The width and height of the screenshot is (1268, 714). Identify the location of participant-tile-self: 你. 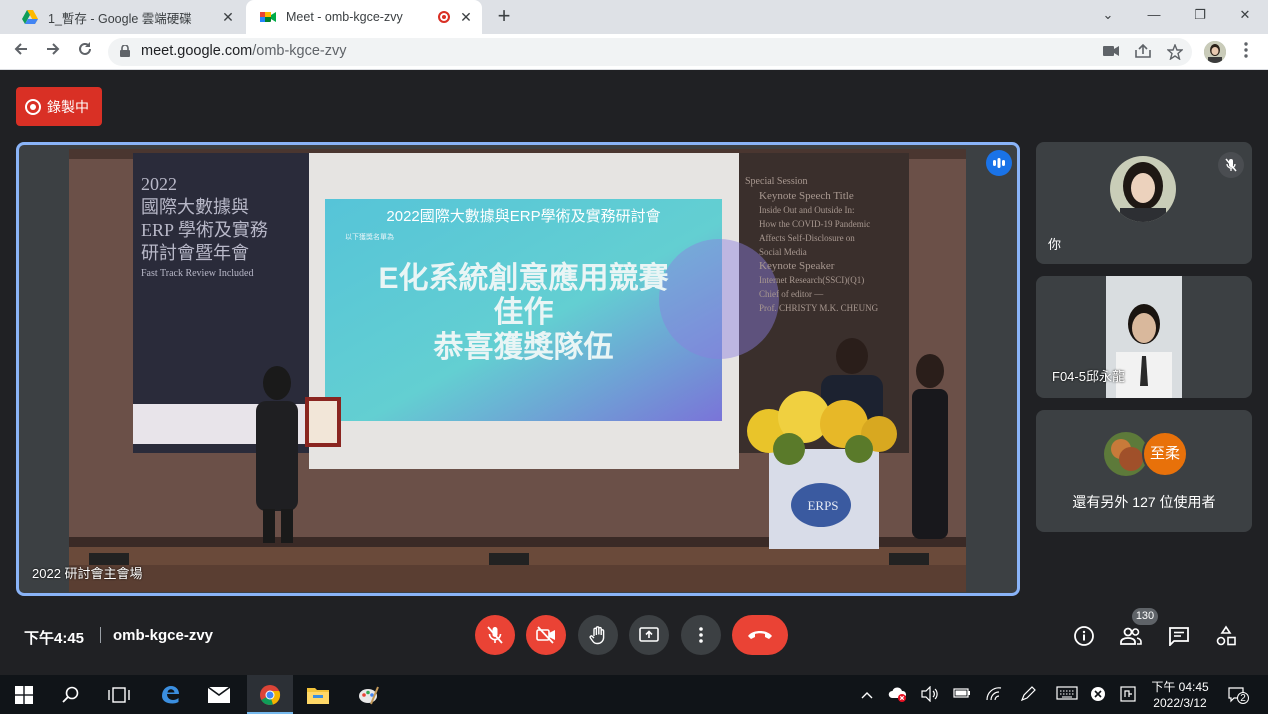
(1144, 203).